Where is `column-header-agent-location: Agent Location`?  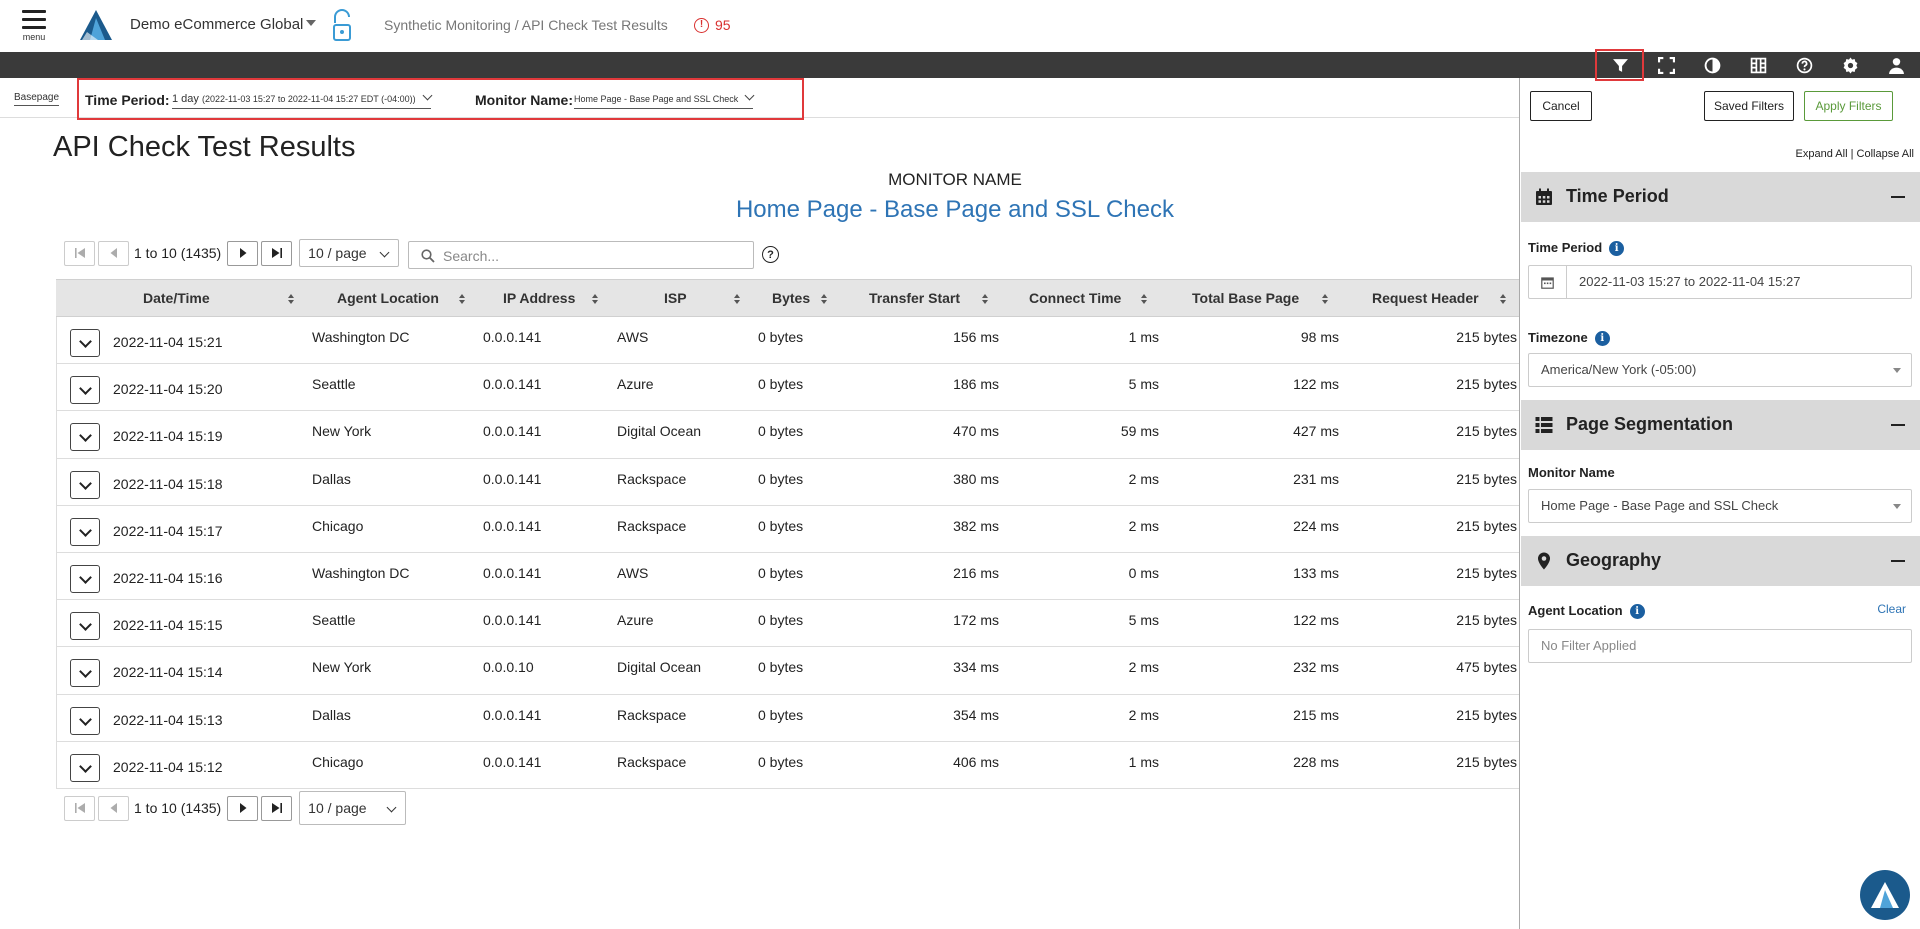
column-header-agent-location: Agent Location is located at coordinates (388, 299).